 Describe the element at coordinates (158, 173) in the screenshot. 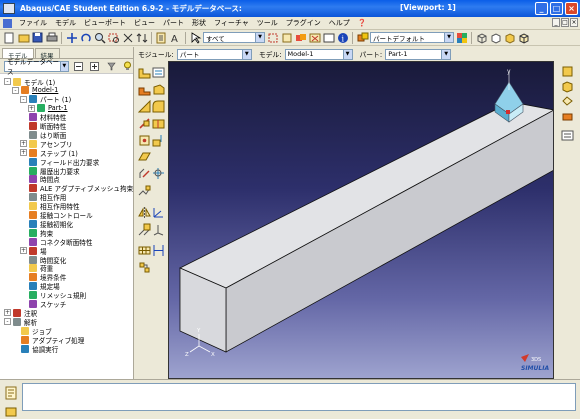

I see `sketch-options-icon` at that location.